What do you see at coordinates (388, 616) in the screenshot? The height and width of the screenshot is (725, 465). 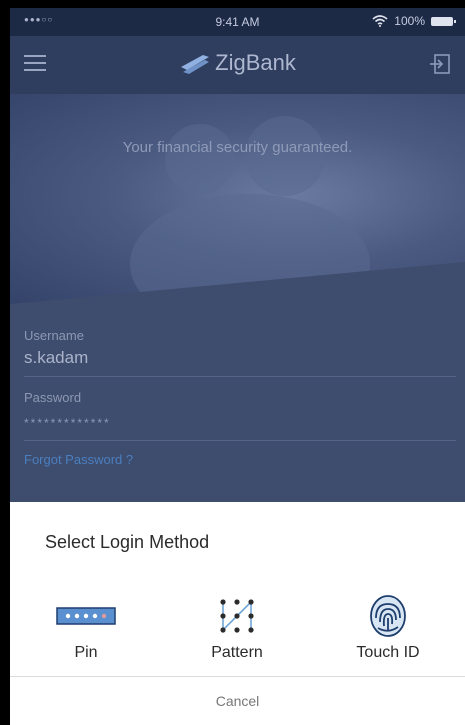 I see `fingerprint-icon` at bounding box center [388, 616].